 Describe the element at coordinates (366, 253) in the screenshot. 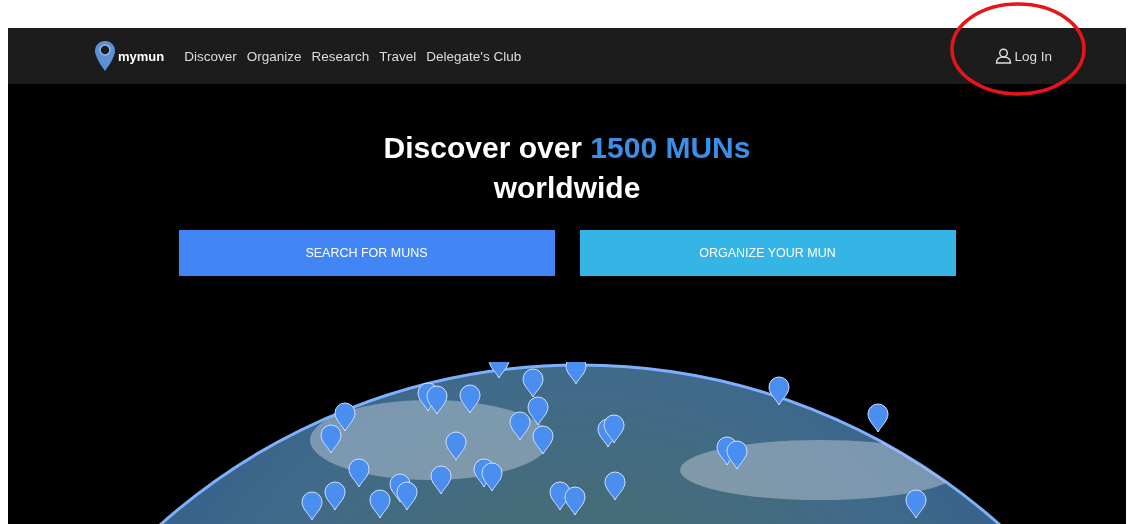

I see `search-button: SEARCH FOR MUNS` at that location.